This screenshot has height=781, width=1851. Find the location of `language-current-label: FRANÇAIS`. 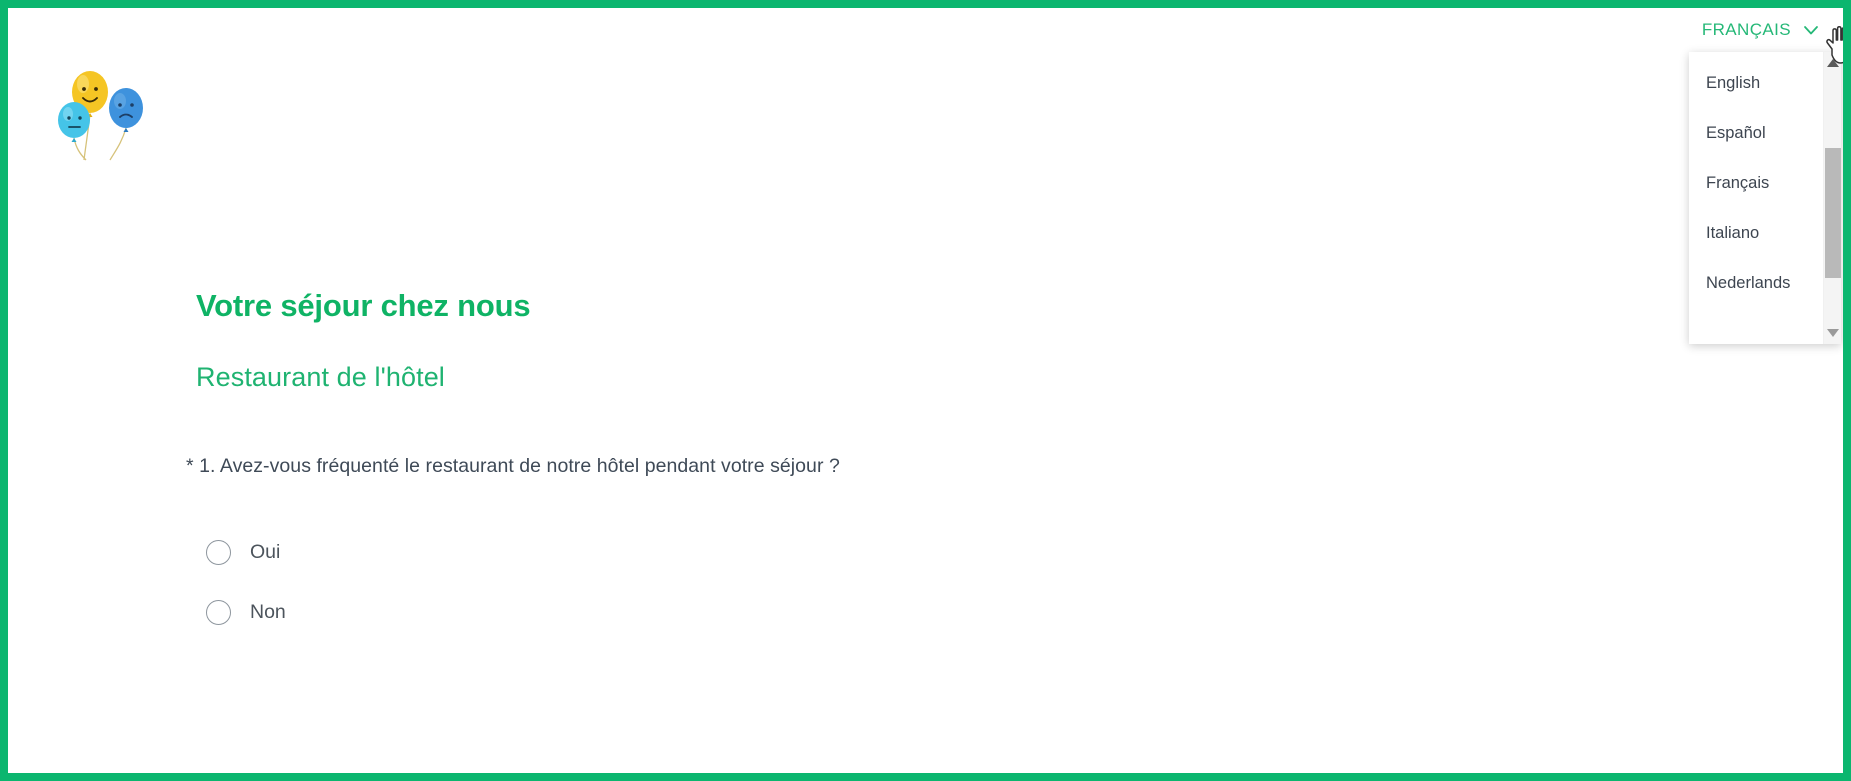

language-current-label: FRANÇAIS is located at coordinates (1746, 29).